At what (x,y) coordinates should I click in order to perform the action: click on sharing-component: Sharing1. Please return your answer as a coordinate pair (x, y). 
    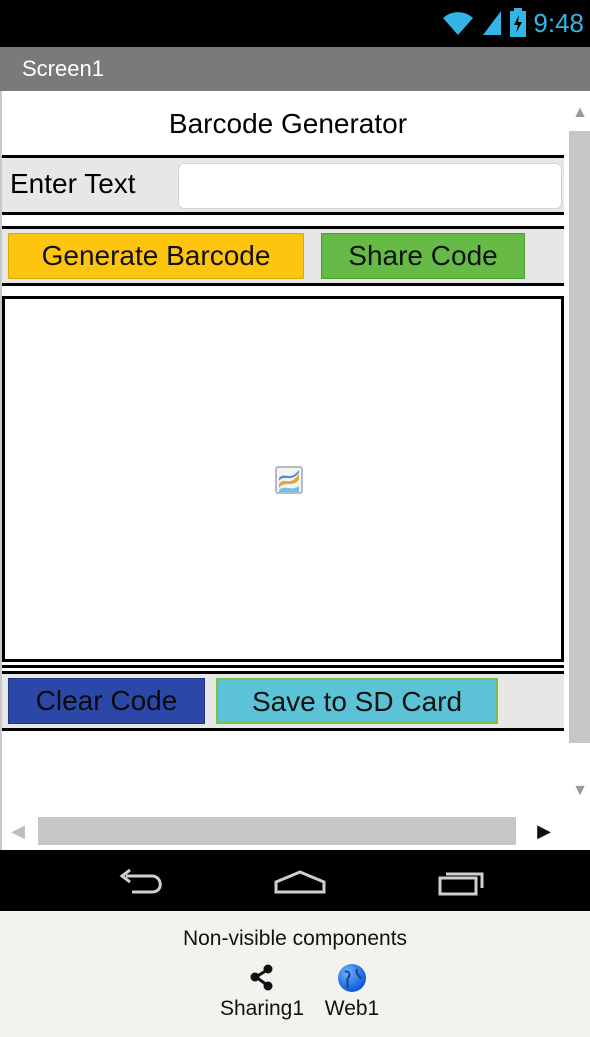
    Looking at the image, I should click on (262, 992).